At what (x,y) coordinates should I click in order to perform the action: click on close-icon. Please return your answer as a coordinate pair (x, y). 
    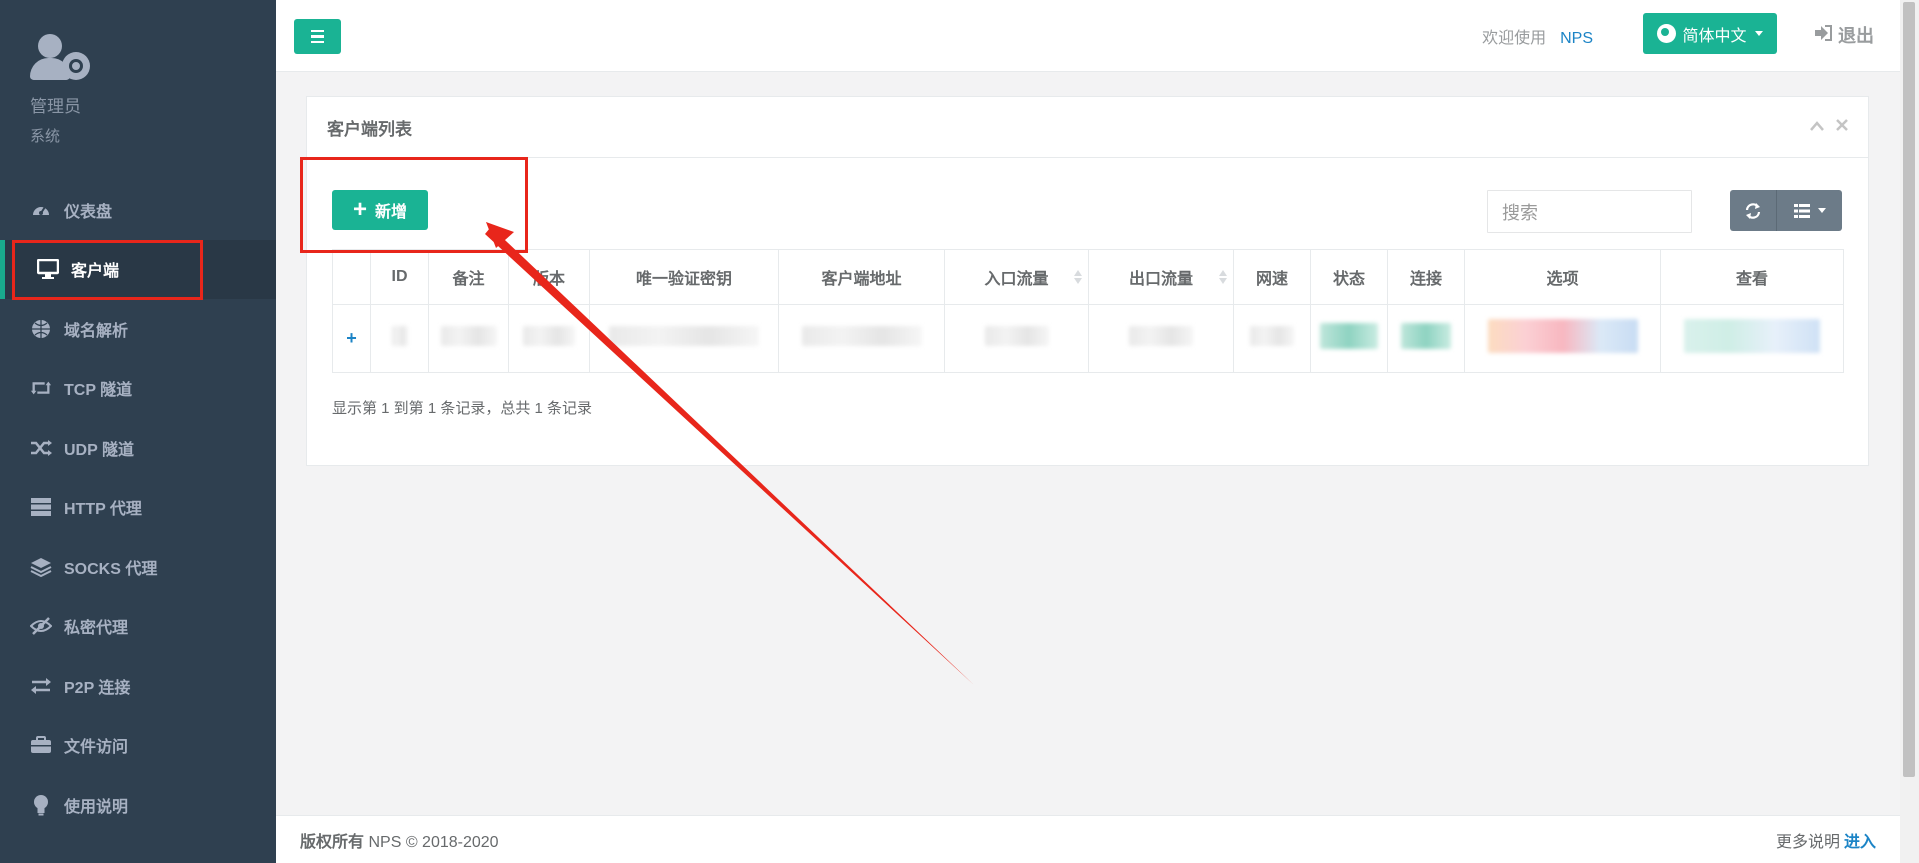
    Looking at the image, I should click on (1842, 127).